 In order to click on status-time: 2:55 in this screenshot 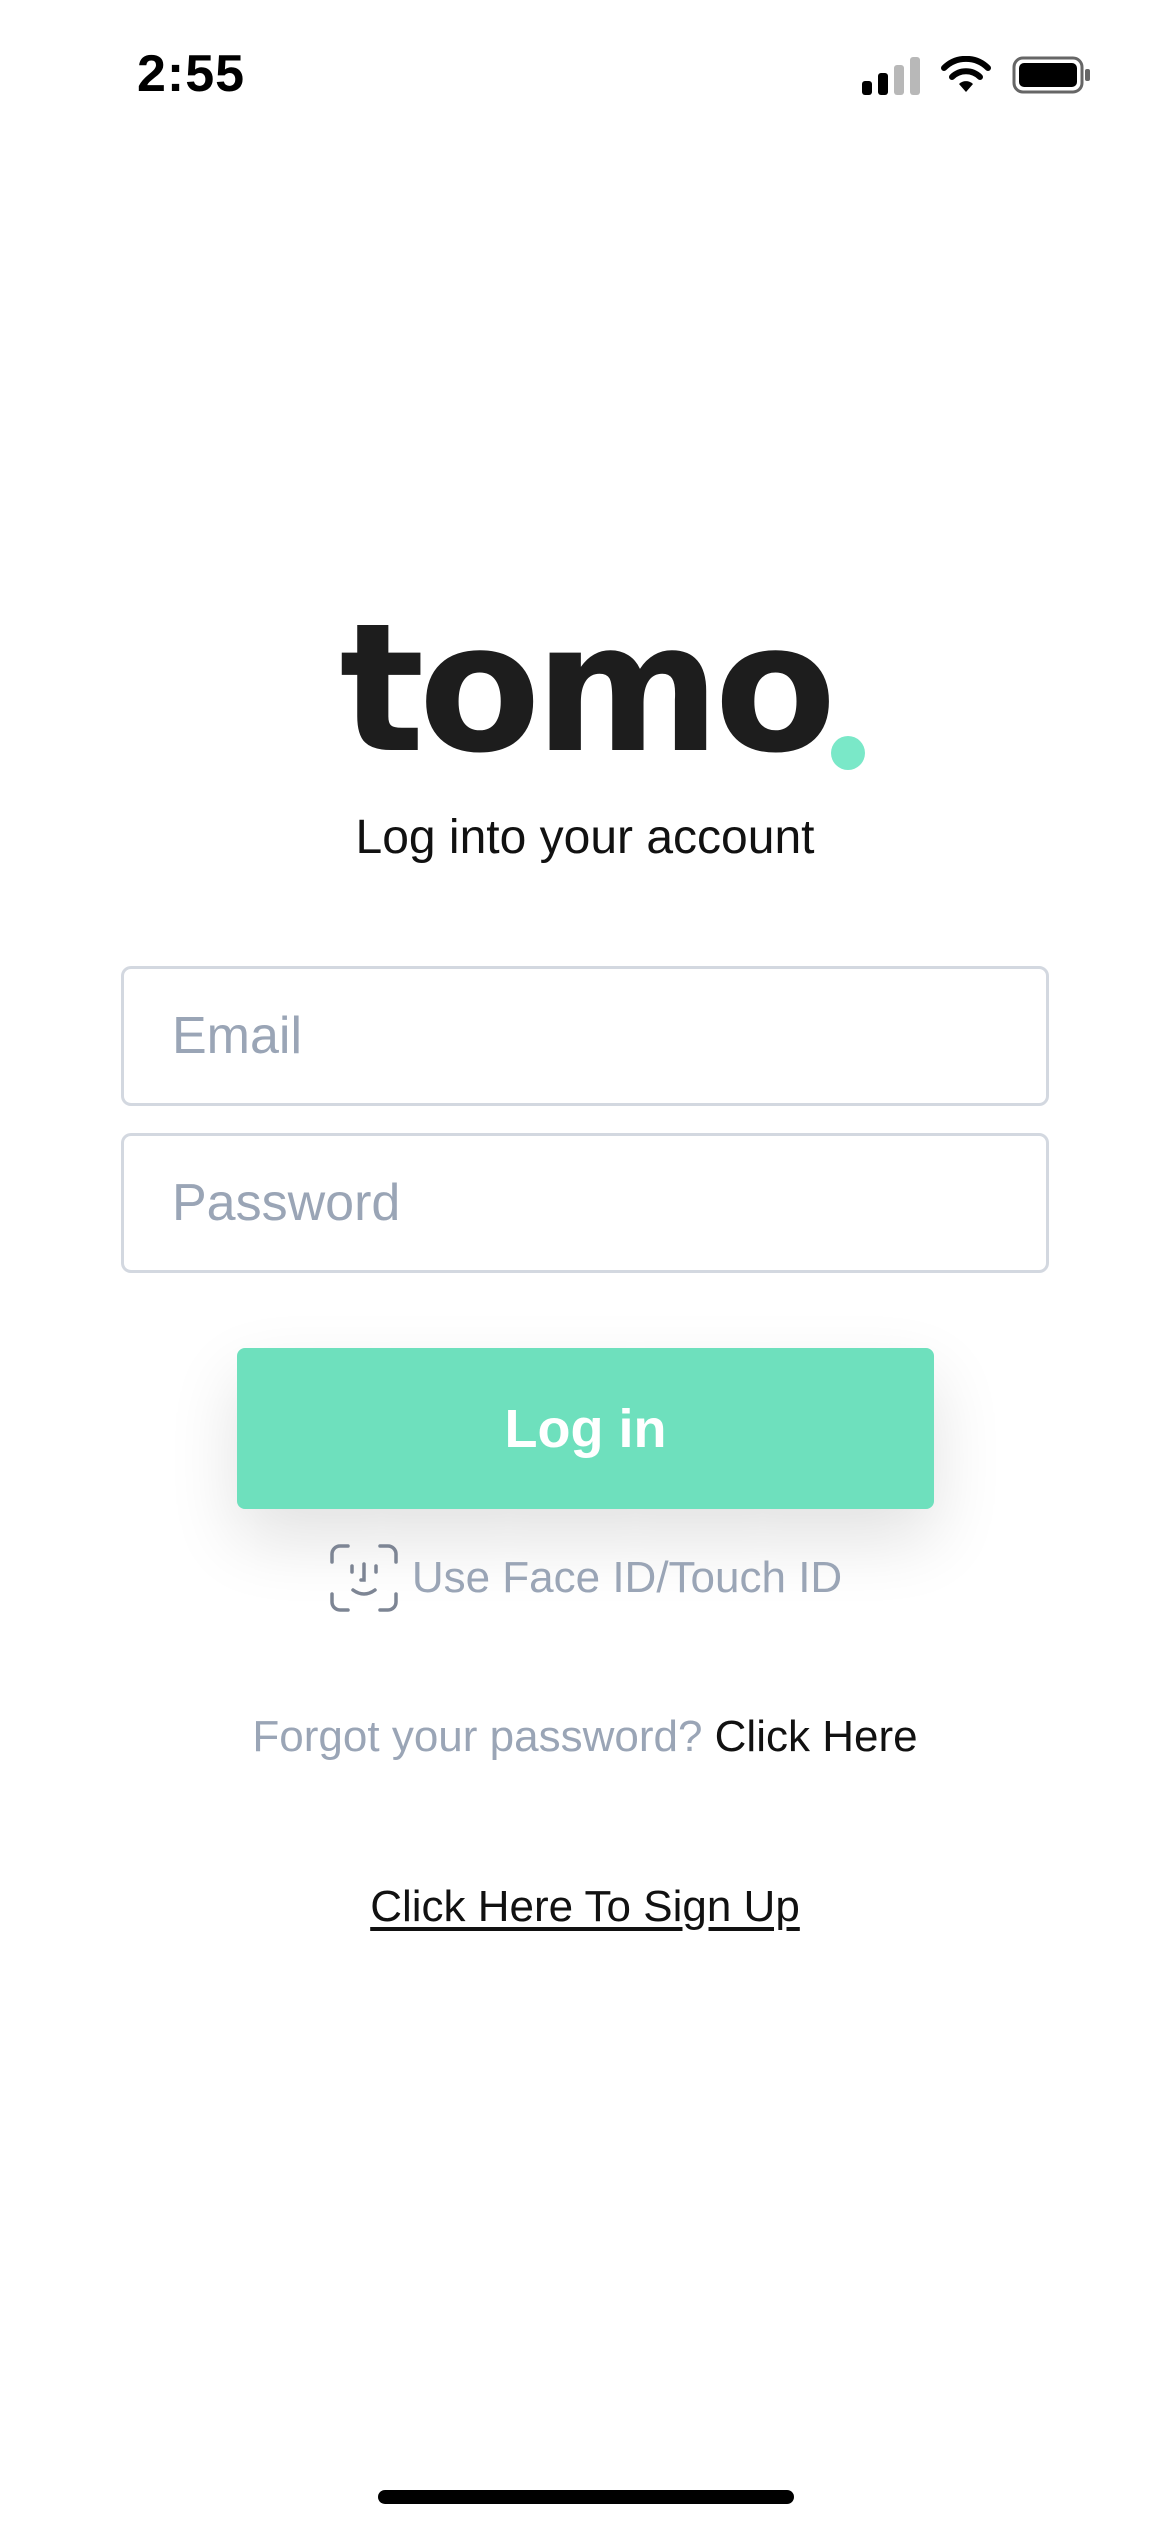, I will do `click(191, 74)`.